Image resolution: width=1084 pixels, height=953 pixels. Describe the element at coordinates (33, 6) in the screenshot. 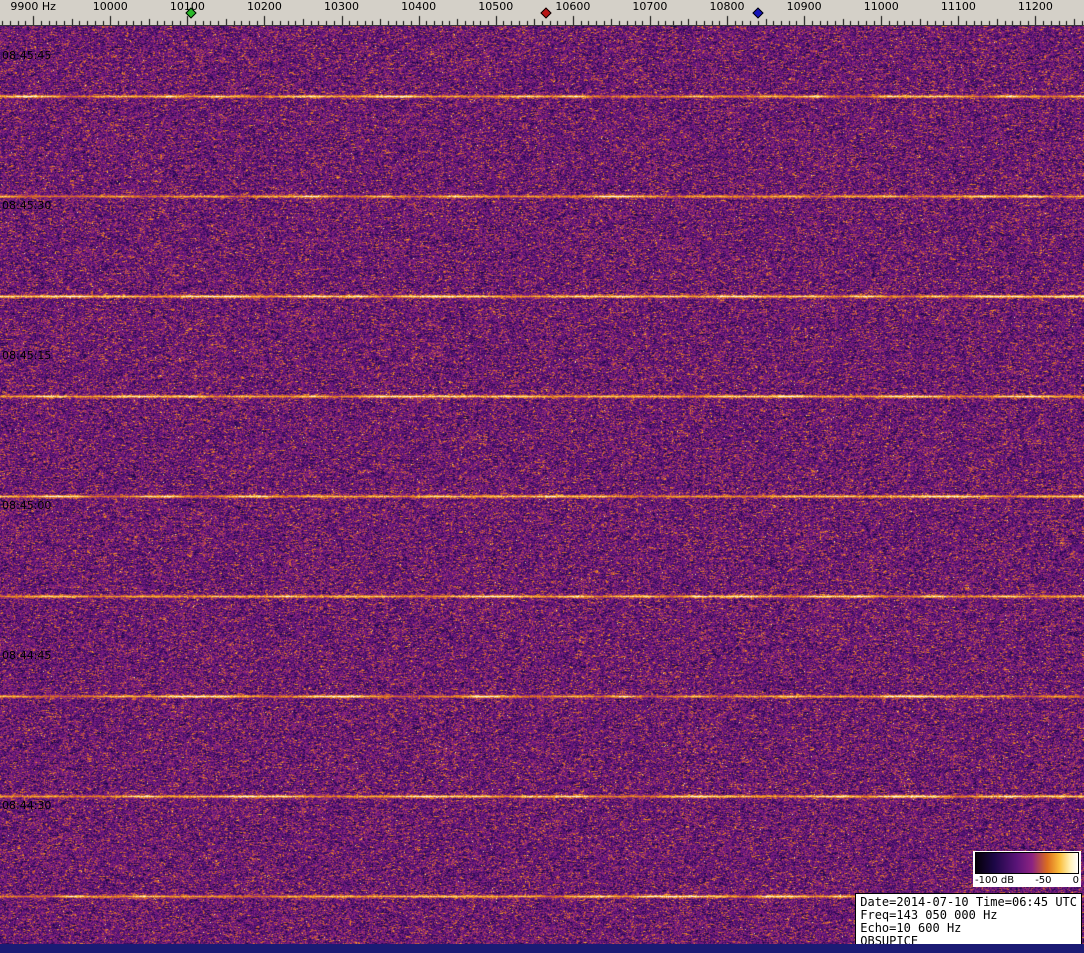

I see `freq-tick-label: 9900 Hz` at that location.